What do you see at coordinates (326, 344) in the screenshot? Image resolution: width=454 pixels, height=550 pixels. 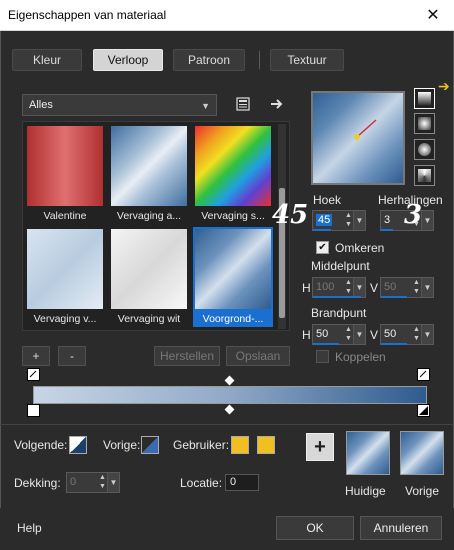 I see `focal-h-slider` at bounding box center [326, 344].